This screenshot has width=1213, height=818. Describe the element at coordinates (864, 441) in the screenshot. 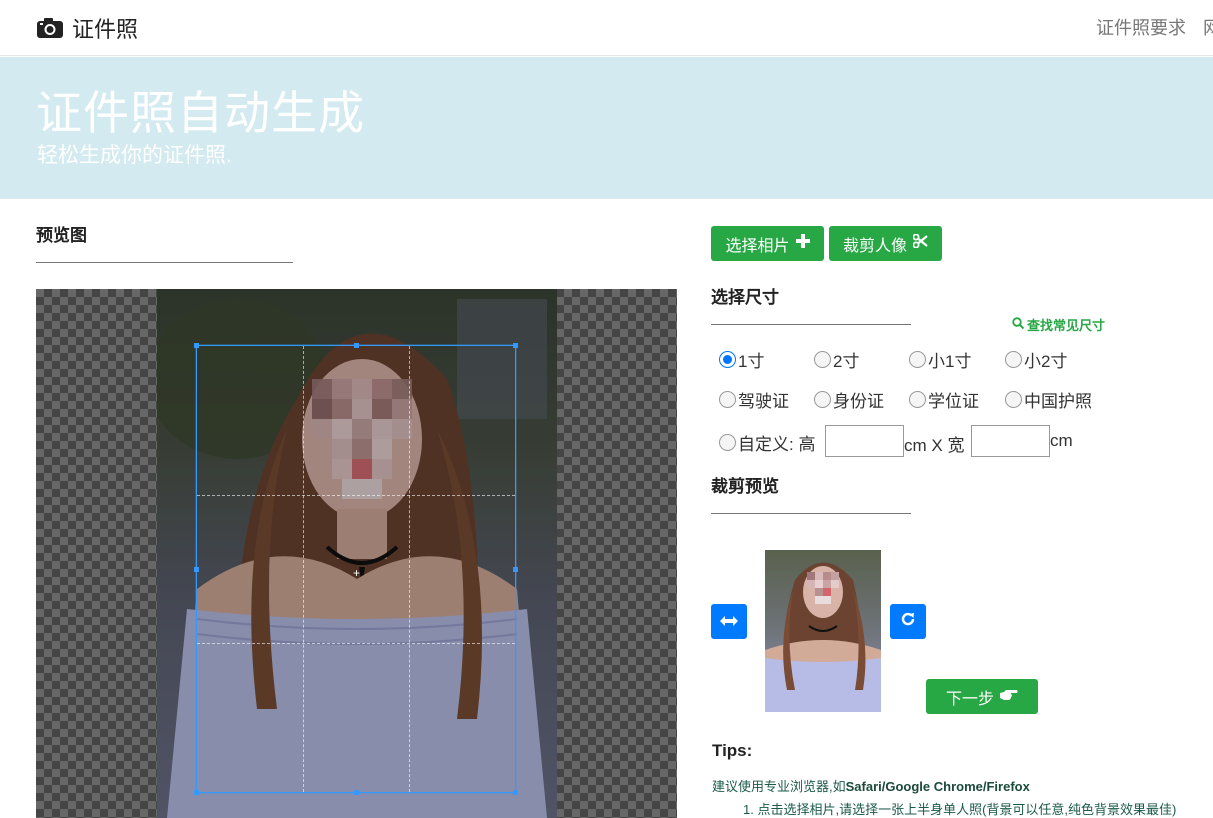

I see `custom-height-input` at that location.